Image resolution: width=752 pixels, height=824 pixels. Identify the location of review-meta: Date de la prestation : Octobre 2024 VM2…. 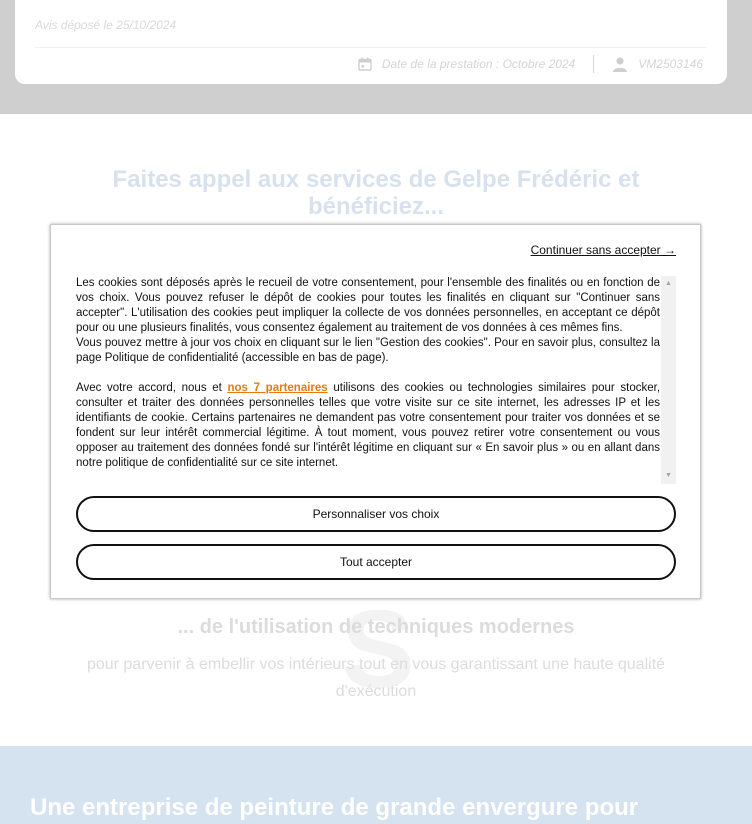
(530, 64).